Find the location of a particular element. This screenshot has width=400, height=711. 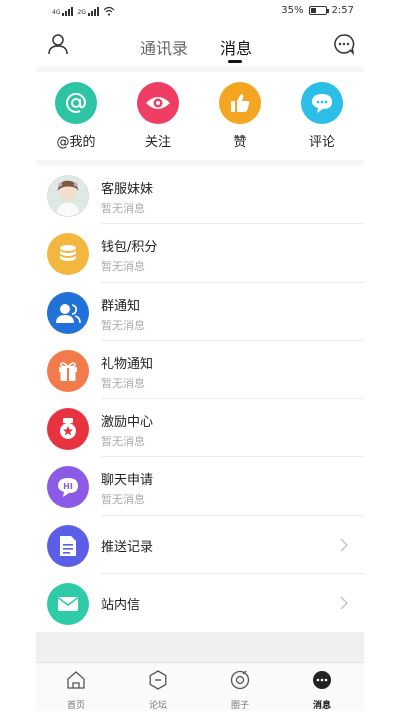

nav-label: 消息 is located at coordinates (321, 706).